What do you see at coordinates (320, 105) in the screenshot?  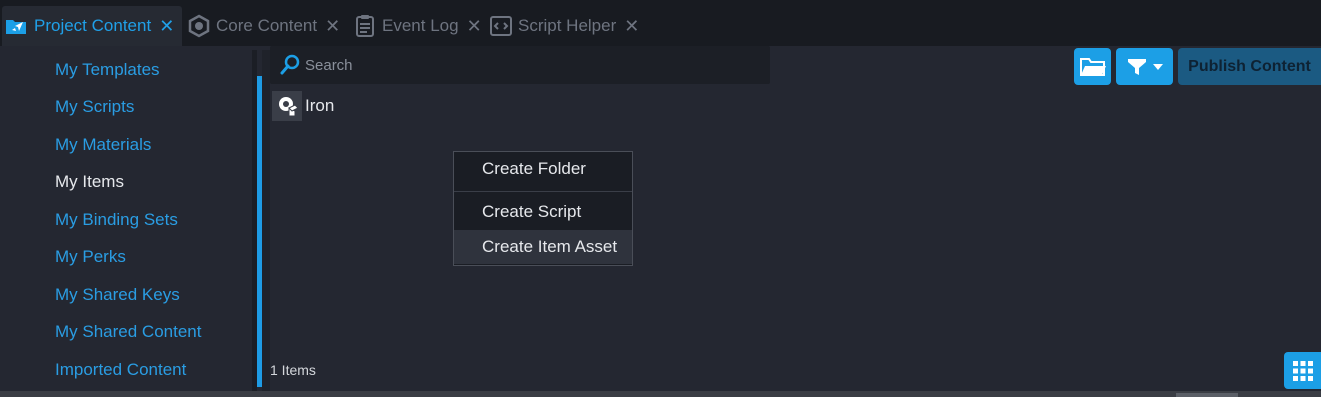 I see `item-label: Iron` at bounding box center [320, 105].